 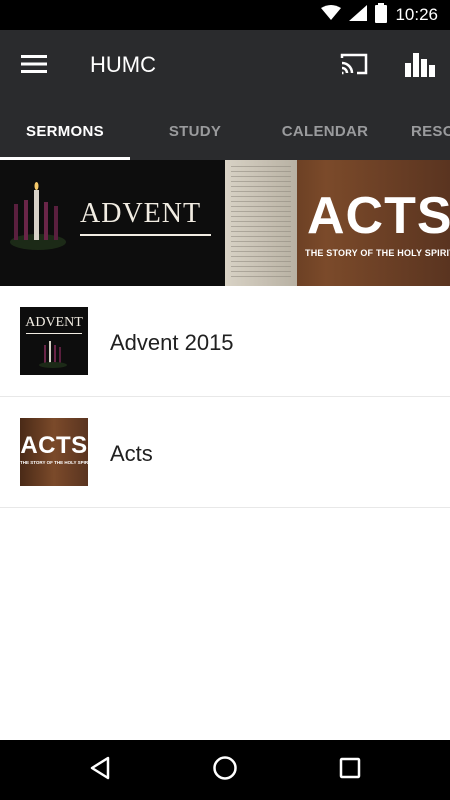 I want to click on system-nav-bar, so click(x=225, y=770).